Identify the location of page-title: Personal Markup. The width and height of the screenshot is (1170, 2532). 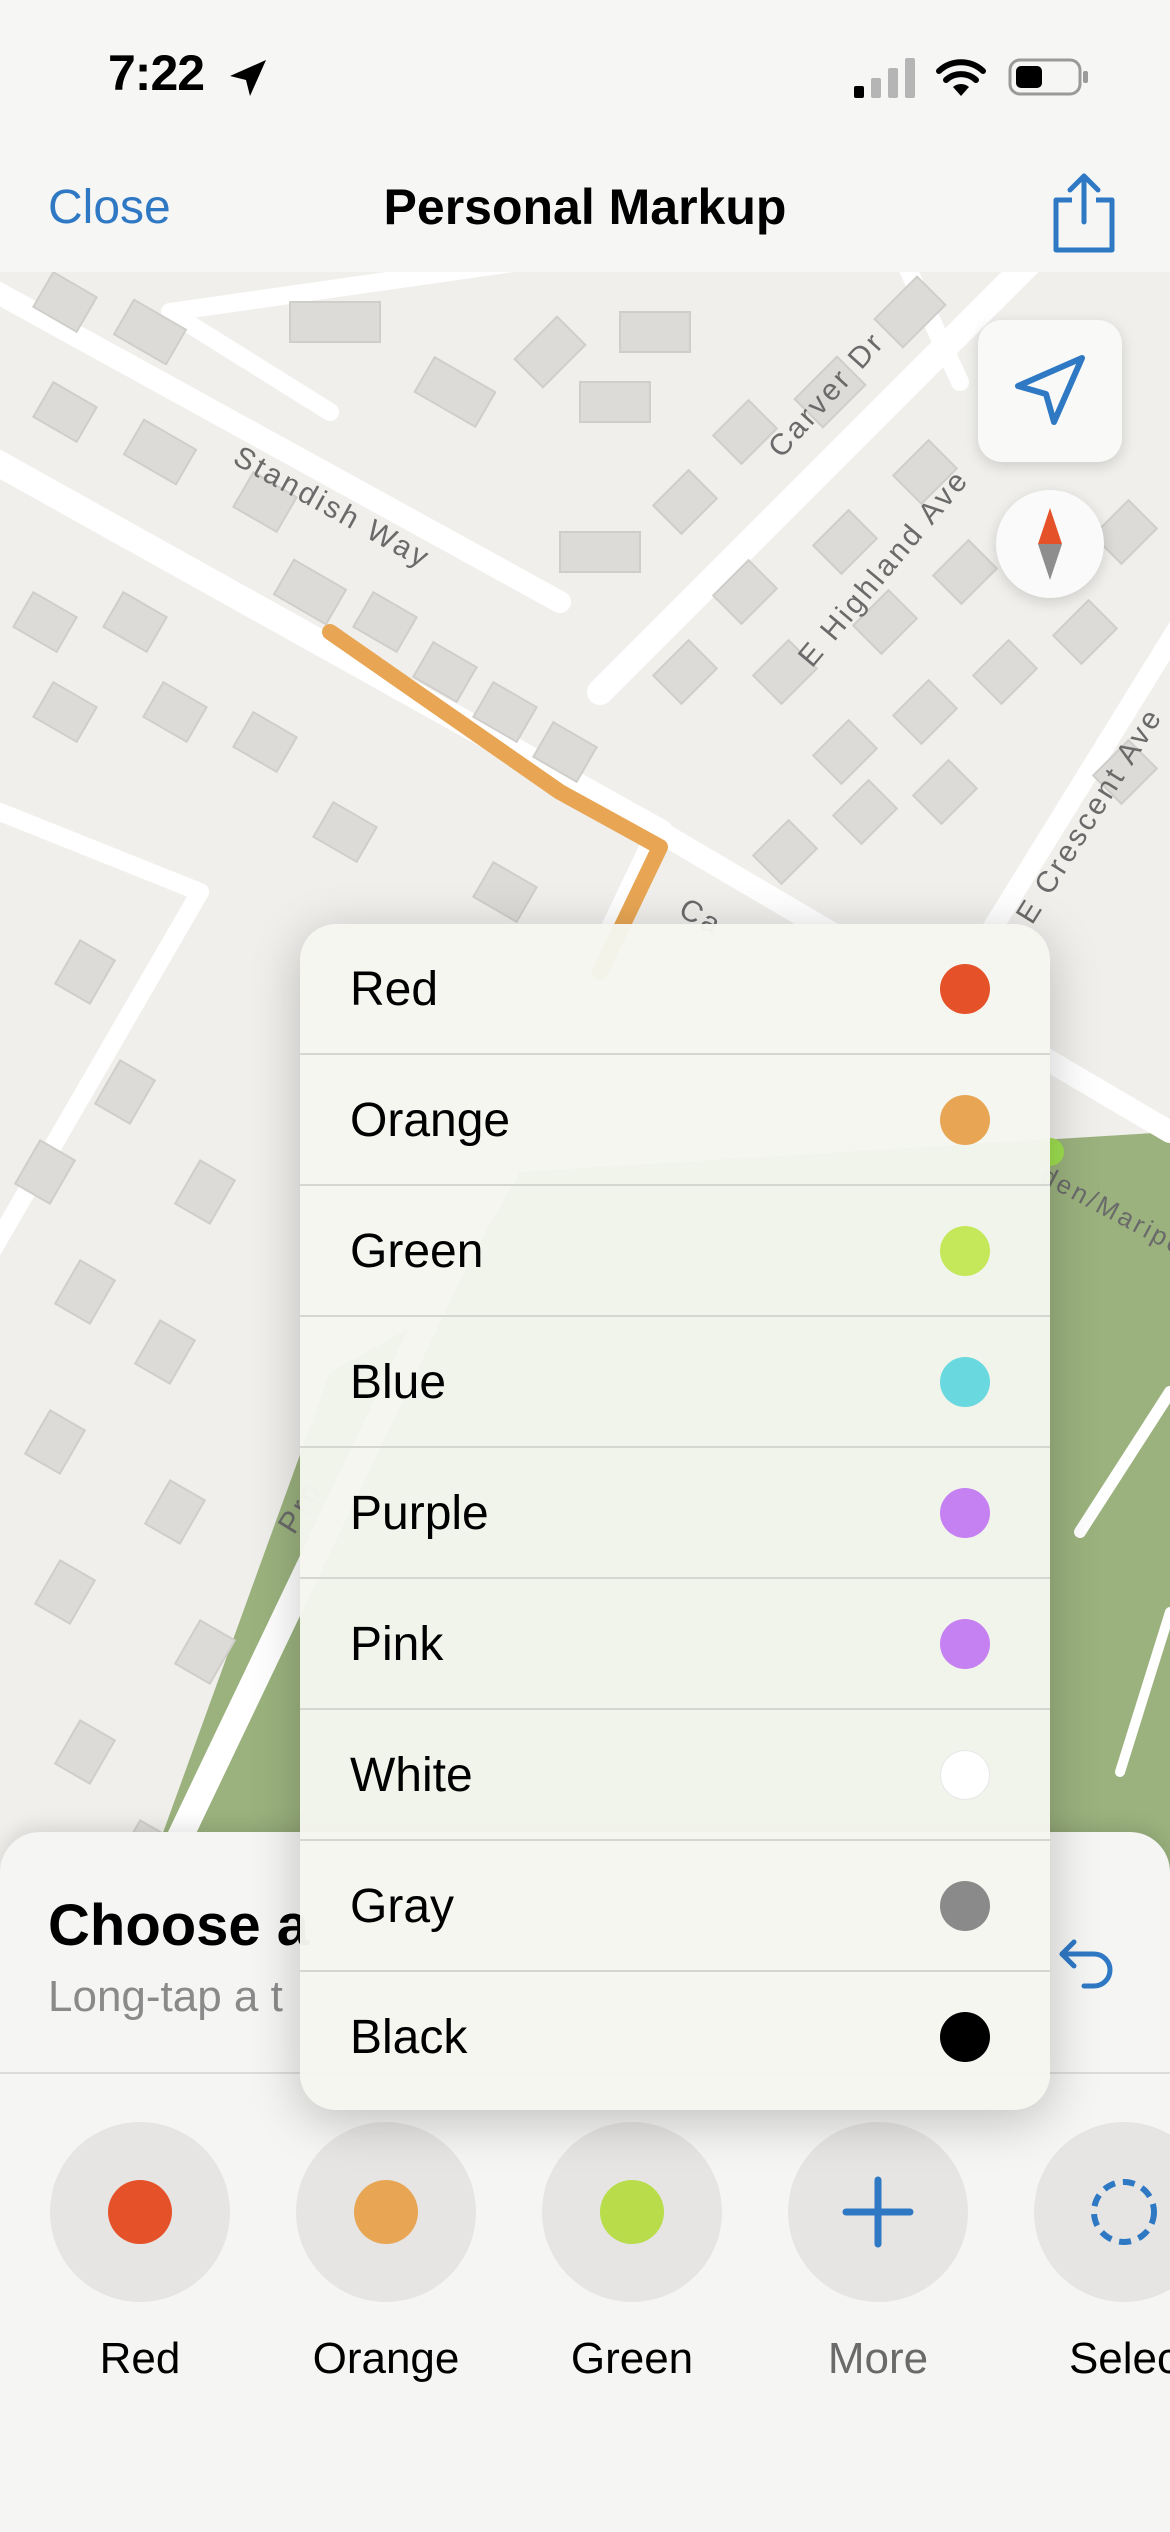
(585, 207).